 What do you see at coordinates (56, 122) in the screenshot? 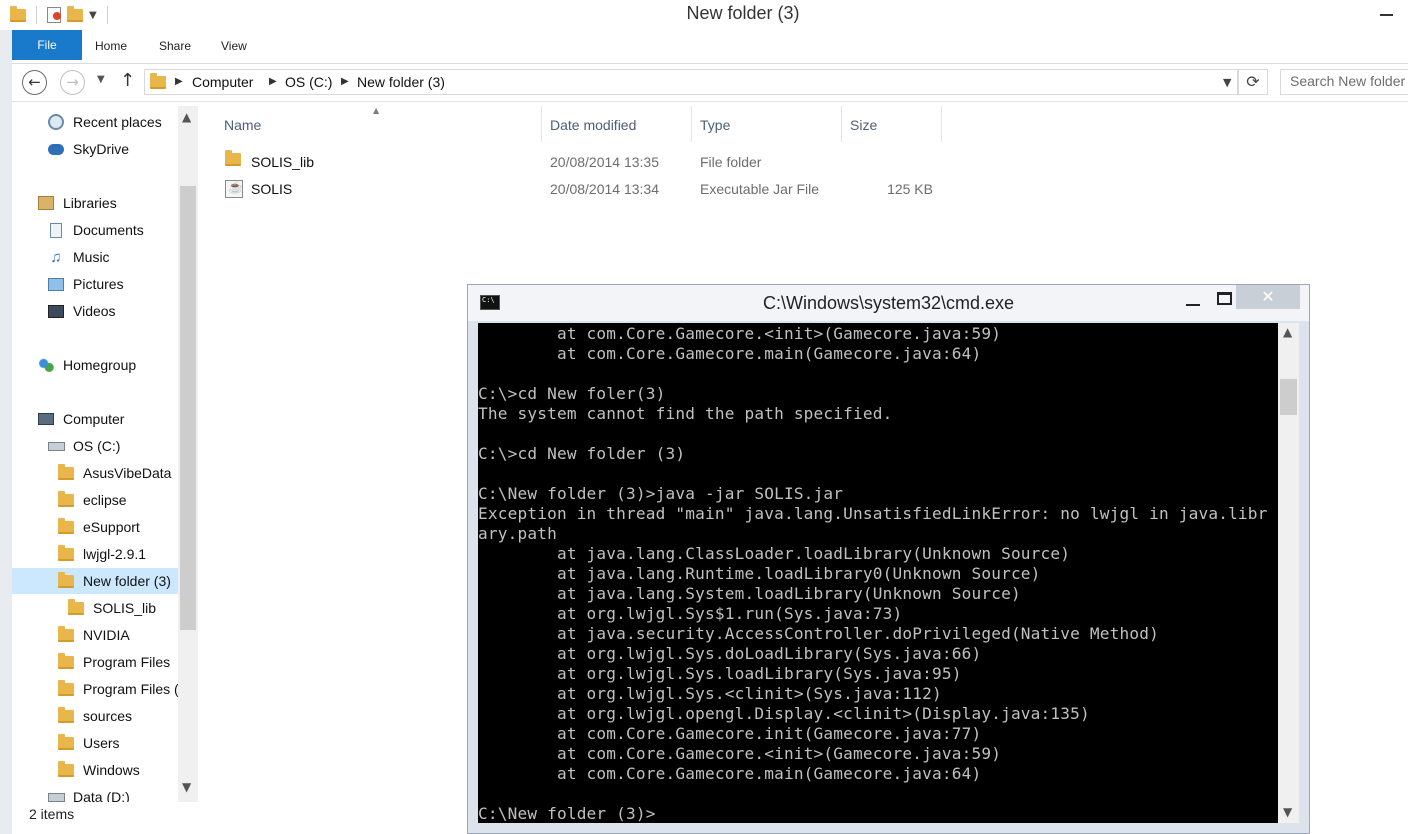
I see `recent-places-icon` at bounding box center [56, 122].